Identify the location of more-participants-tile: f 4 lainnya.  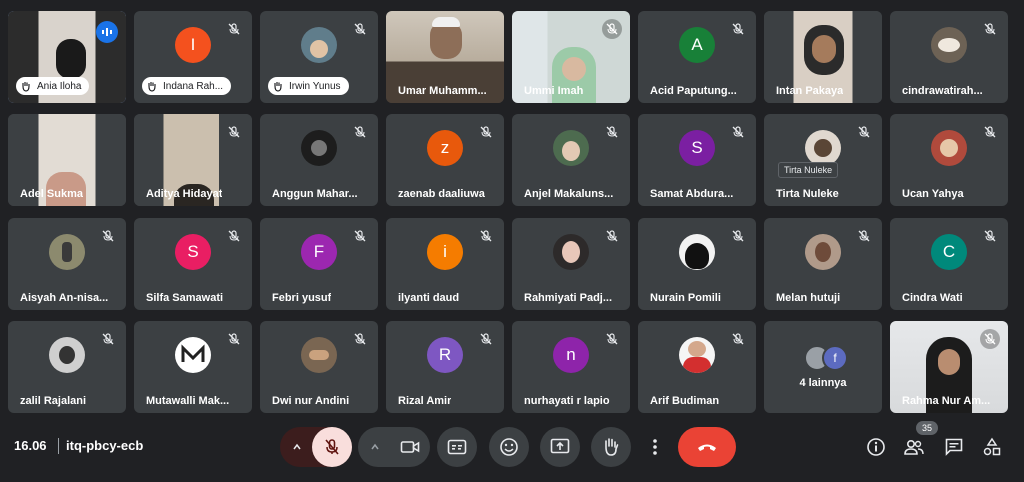
(823, 367).